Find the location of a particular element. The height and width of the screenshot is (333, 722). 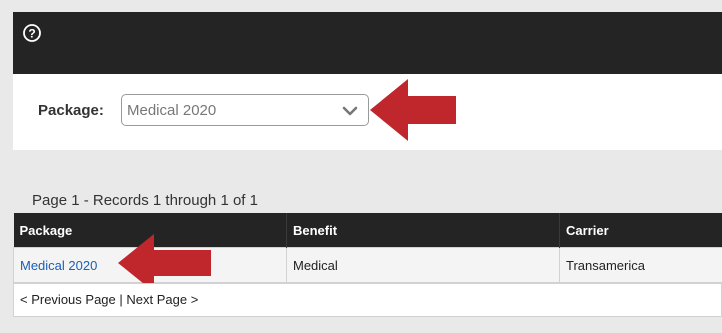

column-header-carrier: Carrier is located at coordinates (640, 230).